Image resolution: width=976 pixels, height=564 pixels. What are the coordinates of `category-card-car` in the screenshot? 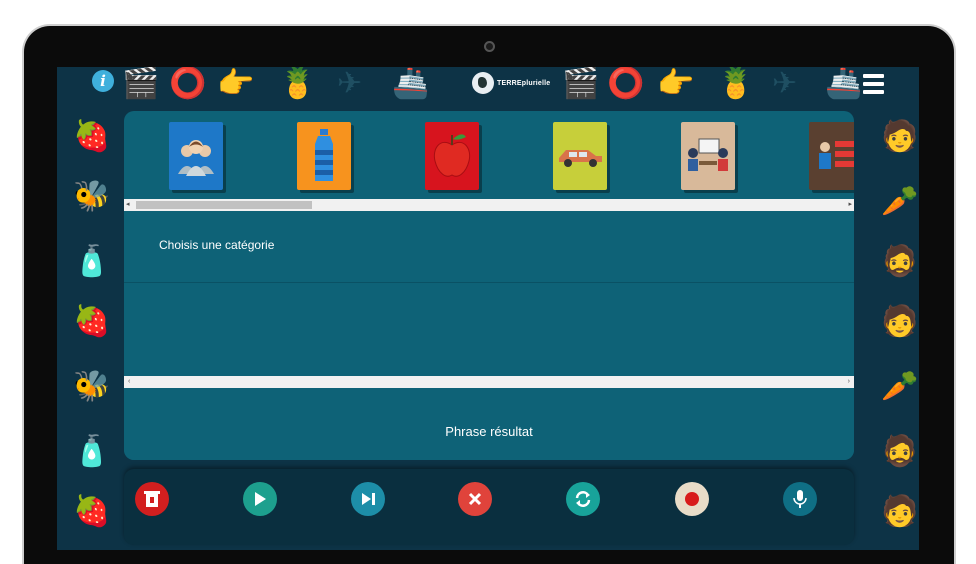 It's located at (580, 156).